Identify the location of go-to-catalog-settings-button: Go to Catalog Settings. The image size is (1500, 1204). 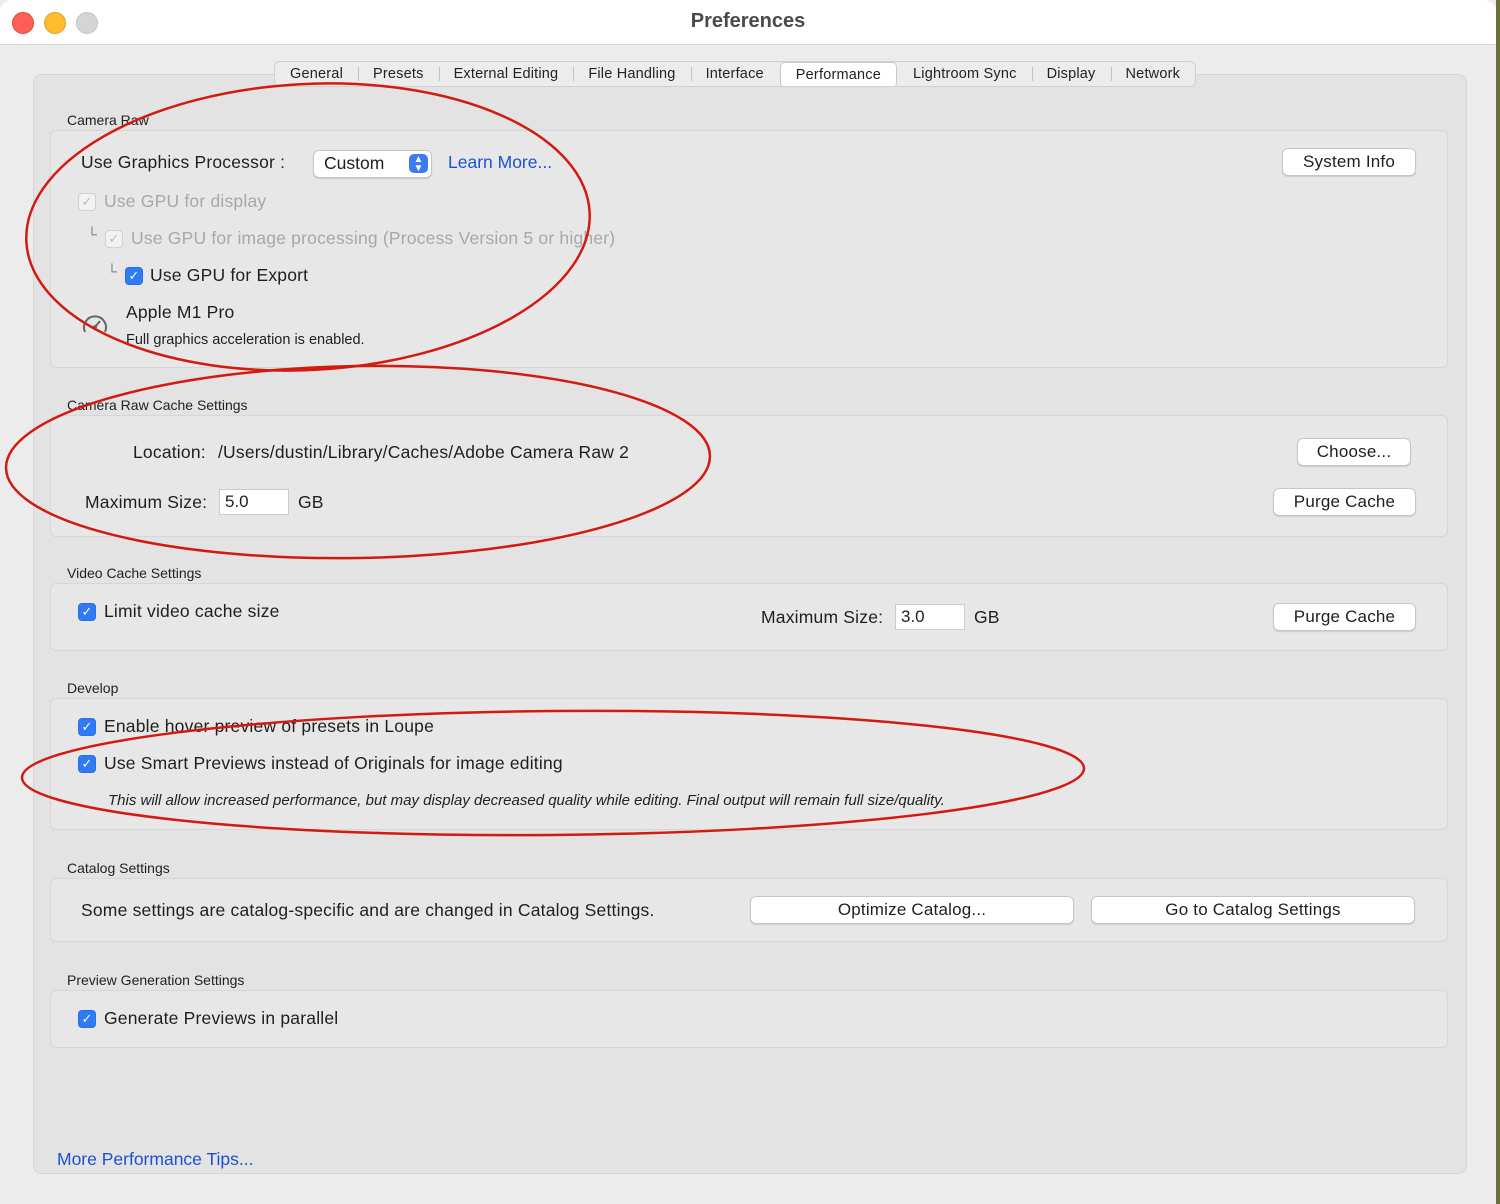
(1253, 910).